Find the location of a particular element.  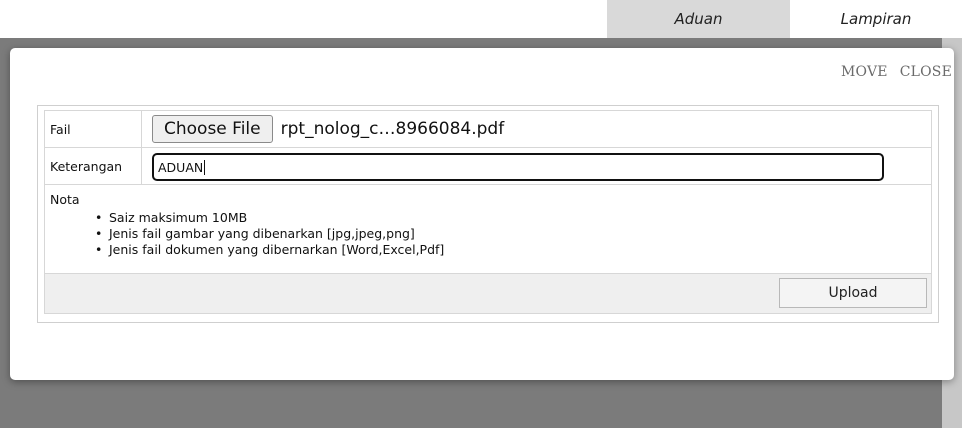

row-keterangan: Keterangan ADUAN is located at coordinates (488, 166).